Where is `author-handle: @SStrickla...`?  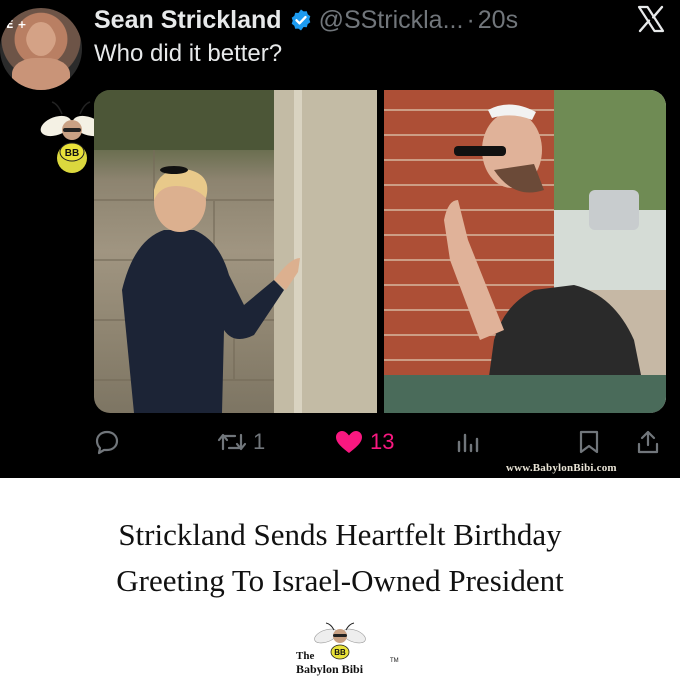 author-handle: @SStrickla... is located at coordinates (391, 20).